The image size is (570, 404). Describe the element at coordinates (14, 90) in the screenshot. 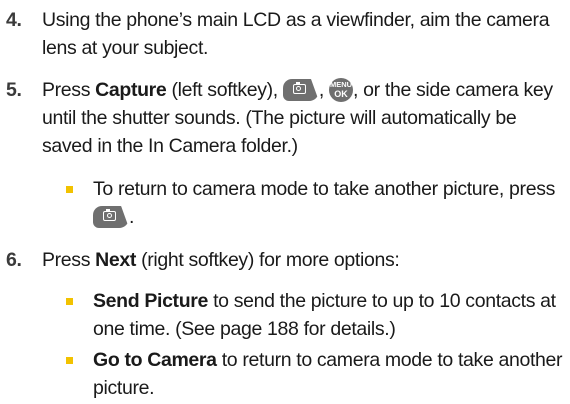

I see `step-number: 5.` at that location.